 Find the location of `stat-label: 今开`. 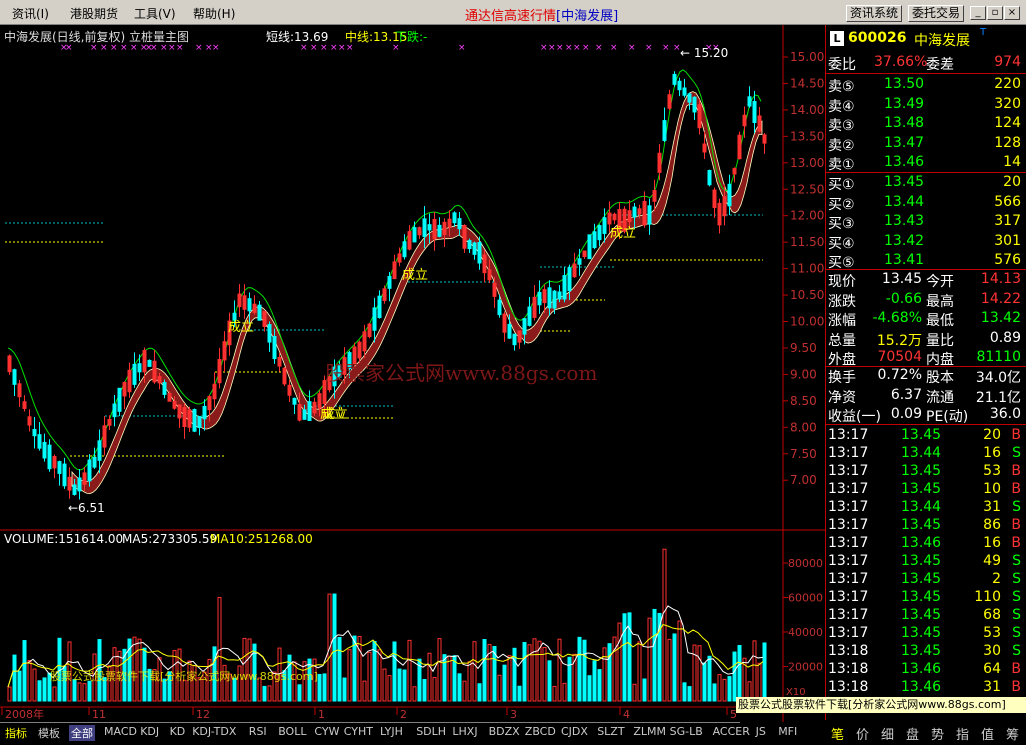

stat-label: 今开 is located at coordinates (940, 282).